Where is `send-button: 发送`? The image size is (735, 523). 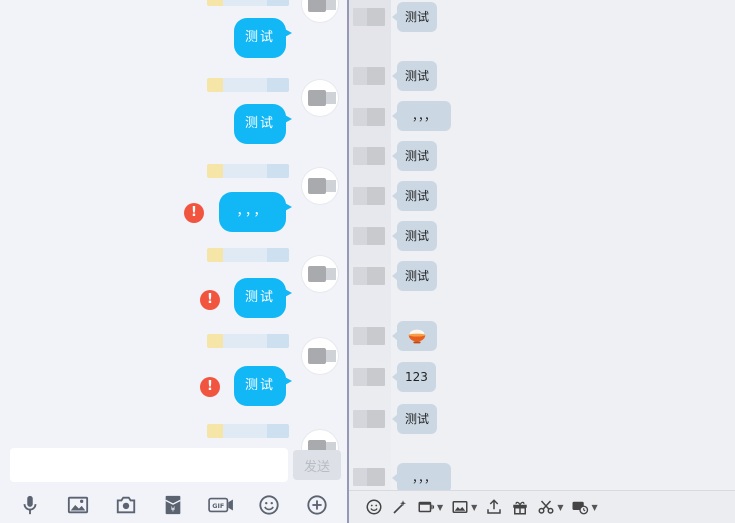 send-button: 发送 is located at coordinates (317, 465).